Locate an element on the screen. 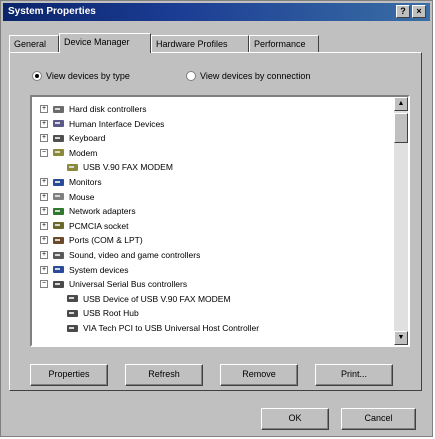 The height and width of the screenshot is (439, 435). scroll-down-button: ▼ is located at coordinates (401, 338).